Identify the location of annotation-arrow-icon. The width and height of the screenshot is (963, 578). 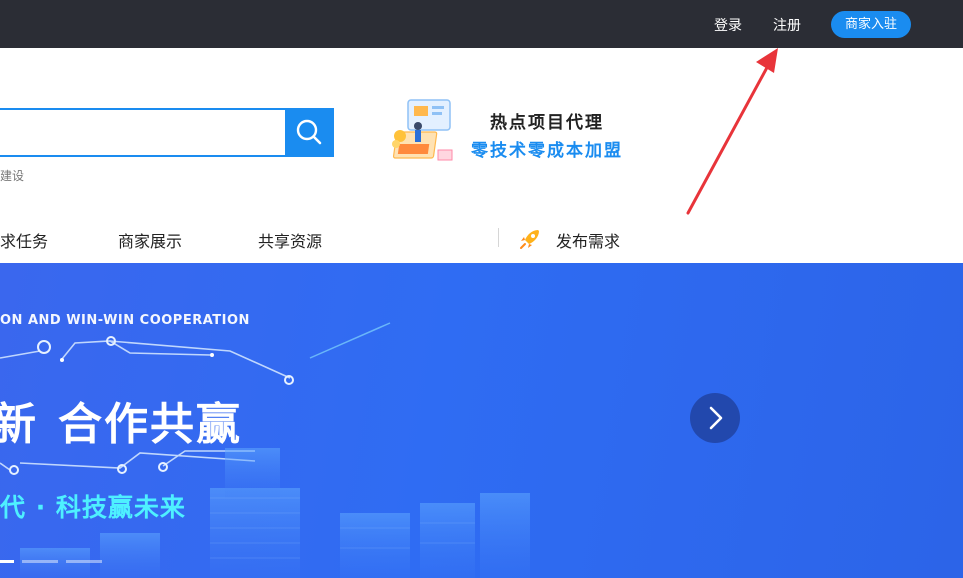
(732, 131).